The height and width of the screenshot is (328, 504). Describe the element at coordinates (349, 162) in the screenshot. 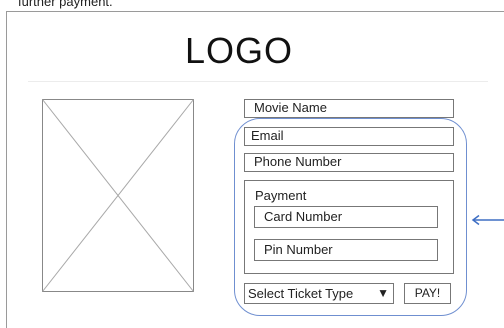

I see `phone-number-field: Phone Number` at that location.